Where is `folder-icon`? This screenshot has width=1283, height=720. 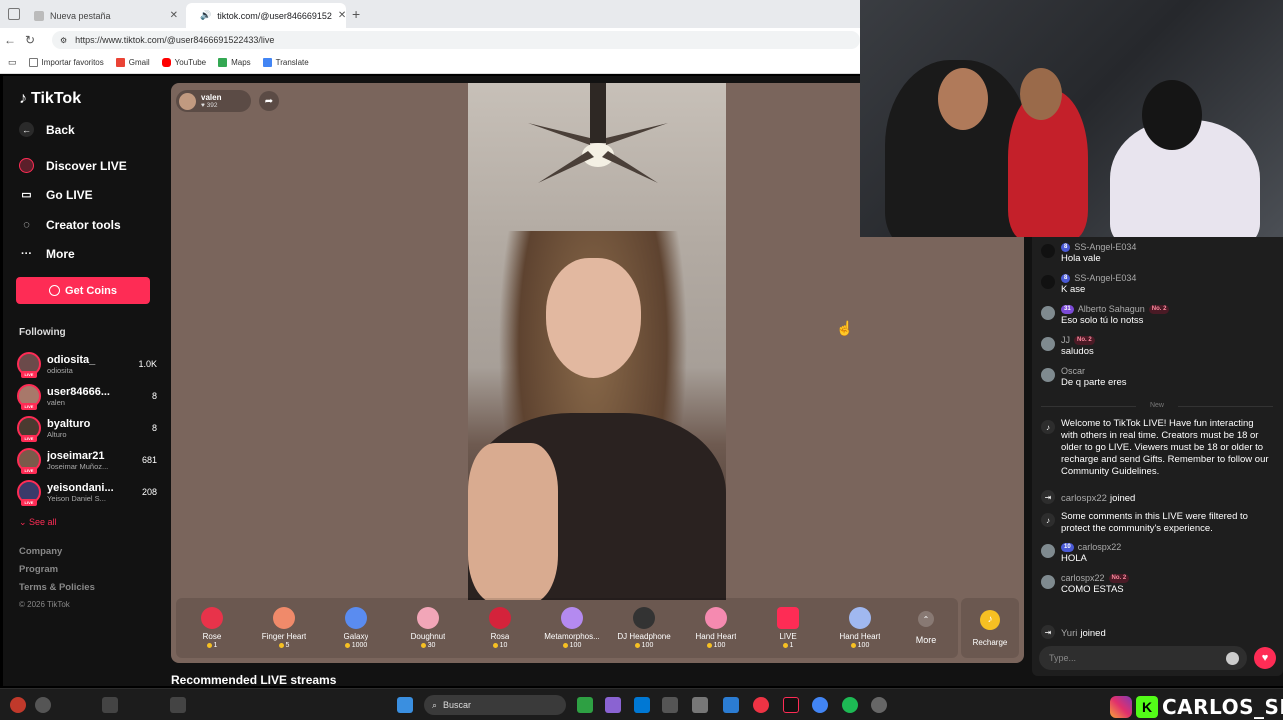
folder-icon is located at coordinates (33, 62).